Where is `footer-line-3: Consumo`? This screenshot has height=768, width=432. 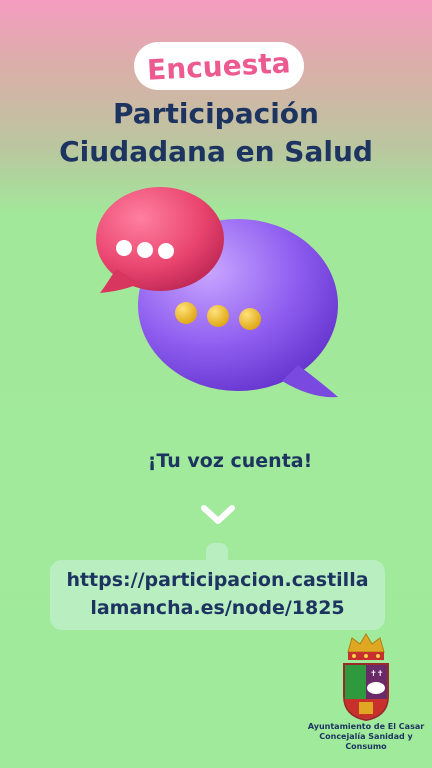
footer-line-3: Consumo is located at coordinates (366, 746).